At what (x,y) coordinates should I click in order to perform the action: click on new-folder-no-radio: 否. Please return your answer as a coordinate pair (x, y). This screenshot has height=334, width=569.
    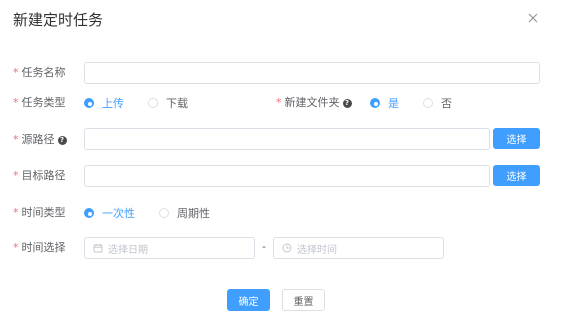
    Looking at the image, I should click on (437, 103).